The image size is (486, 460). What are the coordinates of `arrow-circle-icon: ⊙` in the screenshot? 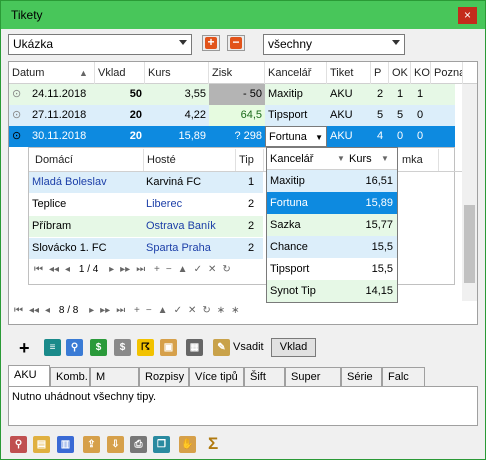 It's located at (17, 136).